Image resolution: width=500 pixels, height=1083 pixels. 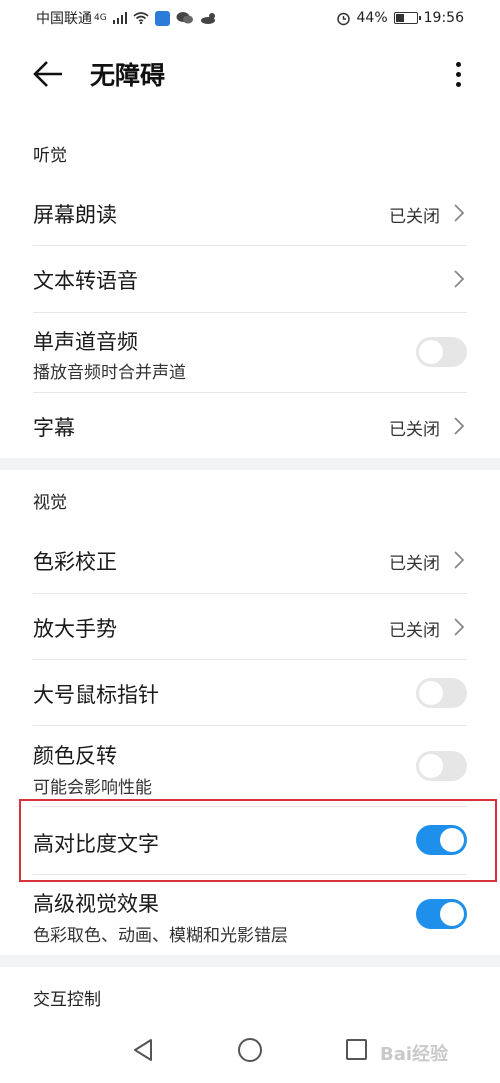 I want to click on shield-app-icon, so click(x=162, y=18).